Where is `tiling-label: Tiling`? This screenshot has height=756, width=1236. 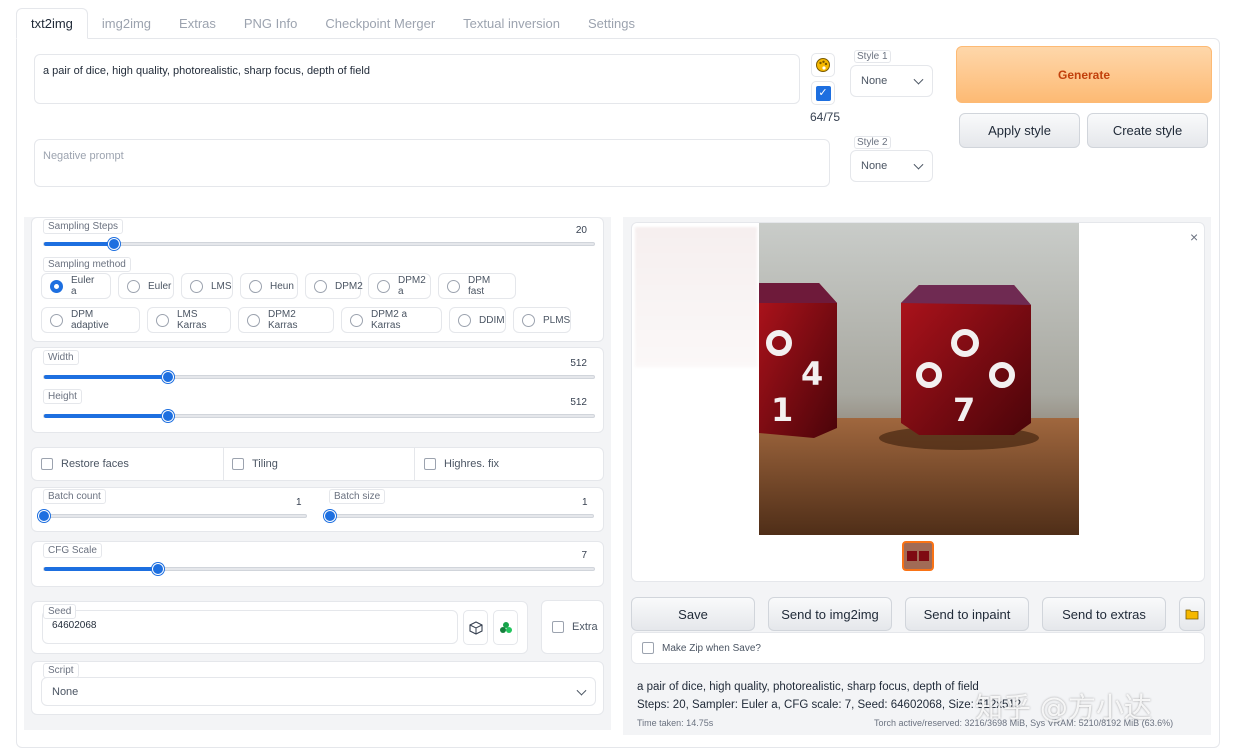 tiling-label: Tiling is located at coordinates (265, 464).